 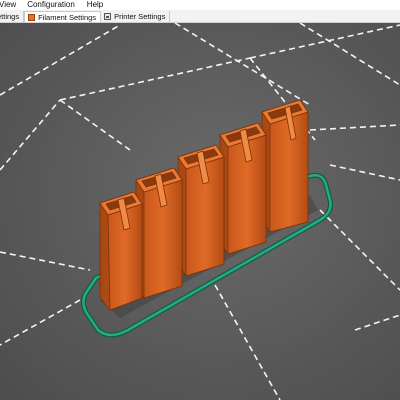 I want to click on tab-print-settings: ettings, so click(x=12, y=16).